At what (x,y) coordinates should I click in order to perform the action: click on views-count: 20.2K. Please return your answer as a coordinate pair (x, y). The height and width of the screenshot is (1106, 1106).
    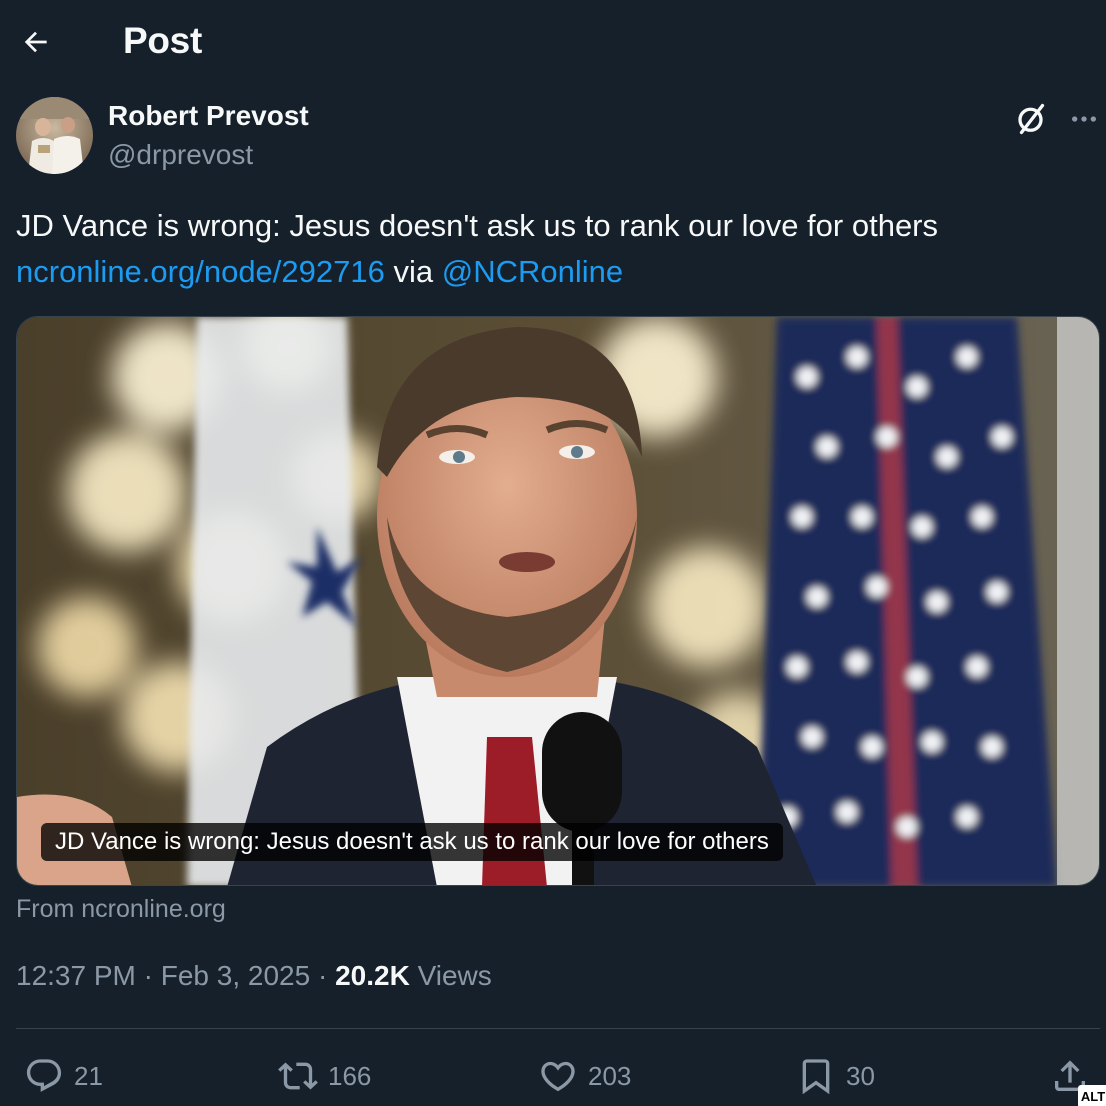
    Looking at the image, I should click on (372, 975).